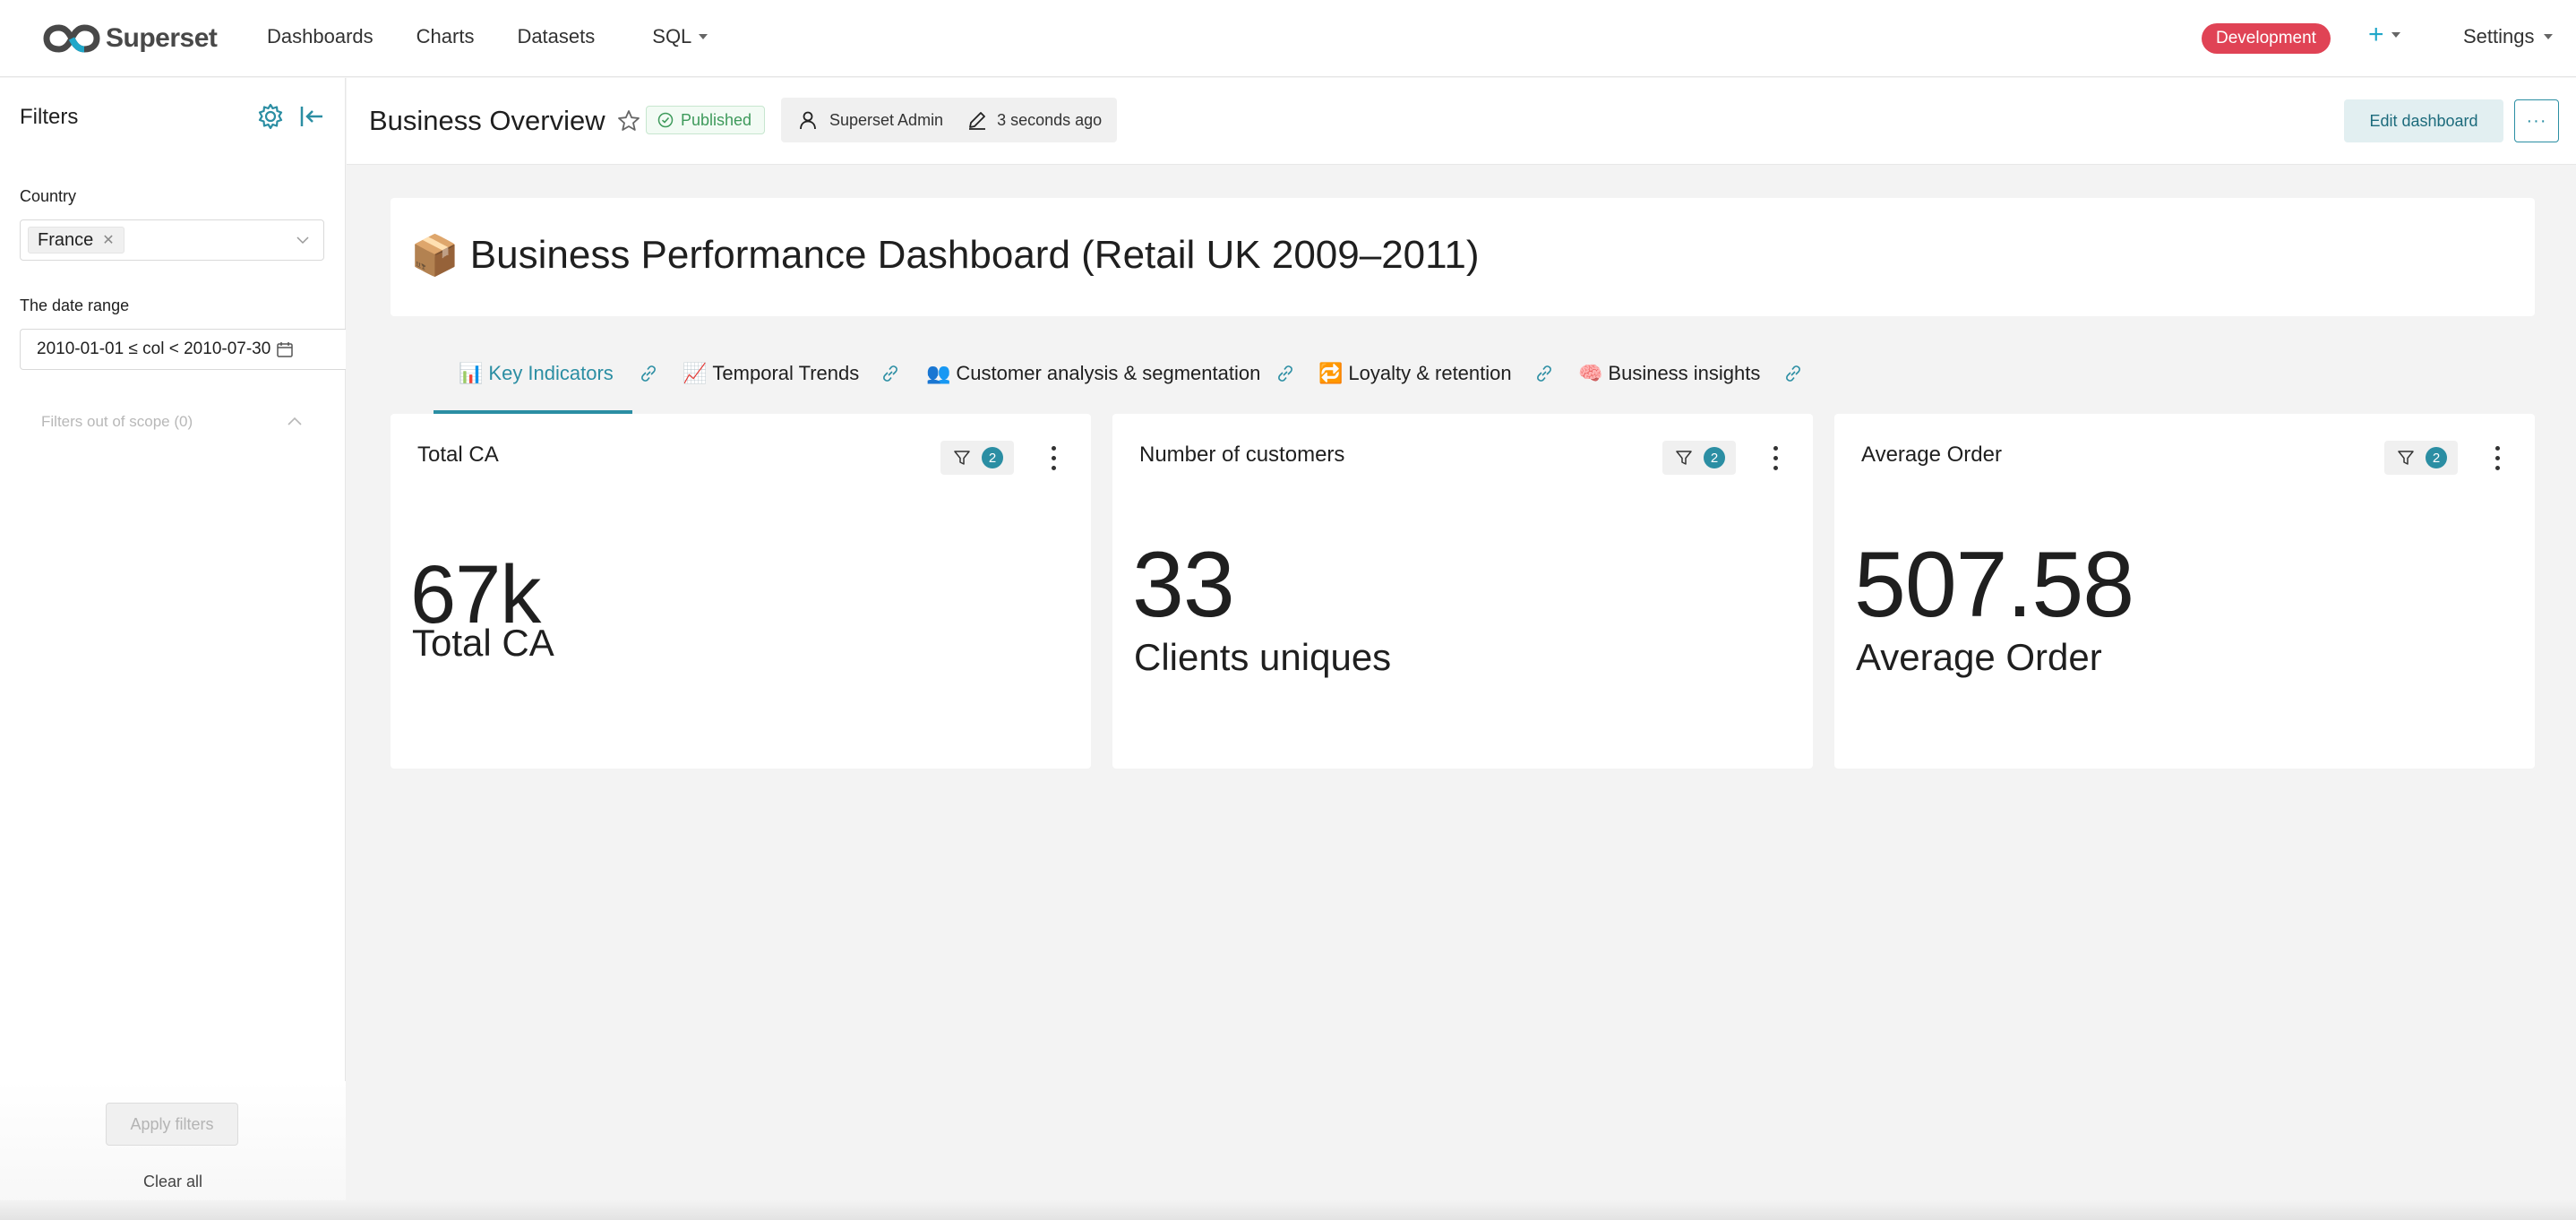  I want to click on country-filter-label: Country, so click(48, 196).